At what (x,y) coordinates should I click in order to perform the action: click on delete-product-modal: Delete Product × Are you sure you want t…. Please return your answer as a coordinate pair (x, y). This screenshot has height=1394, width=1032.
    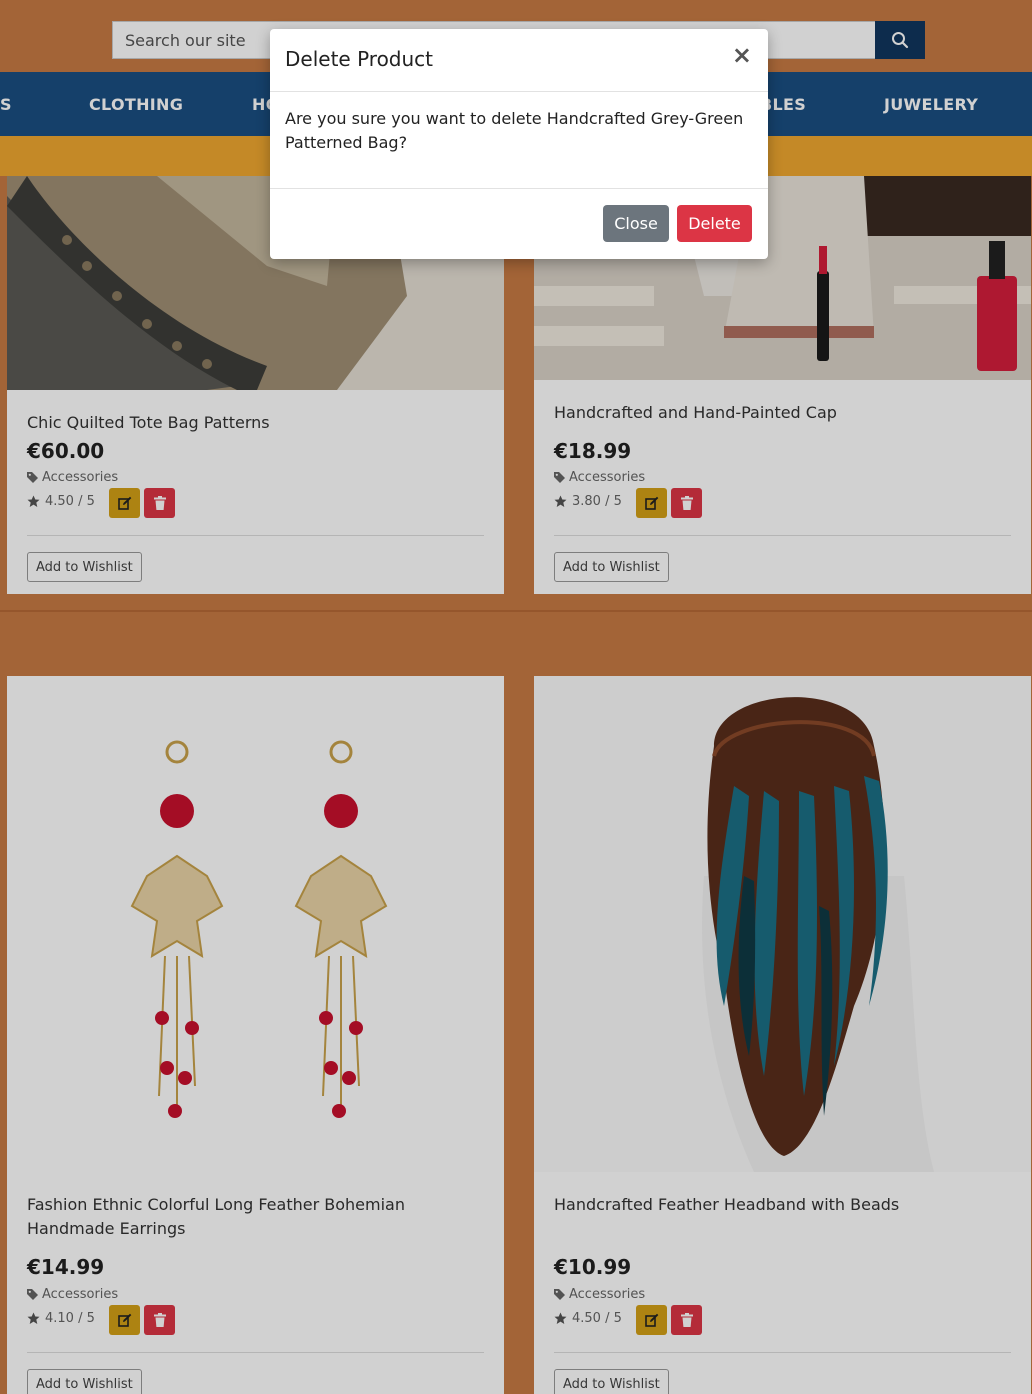
    Looking at the image, I should click on (519, 144).